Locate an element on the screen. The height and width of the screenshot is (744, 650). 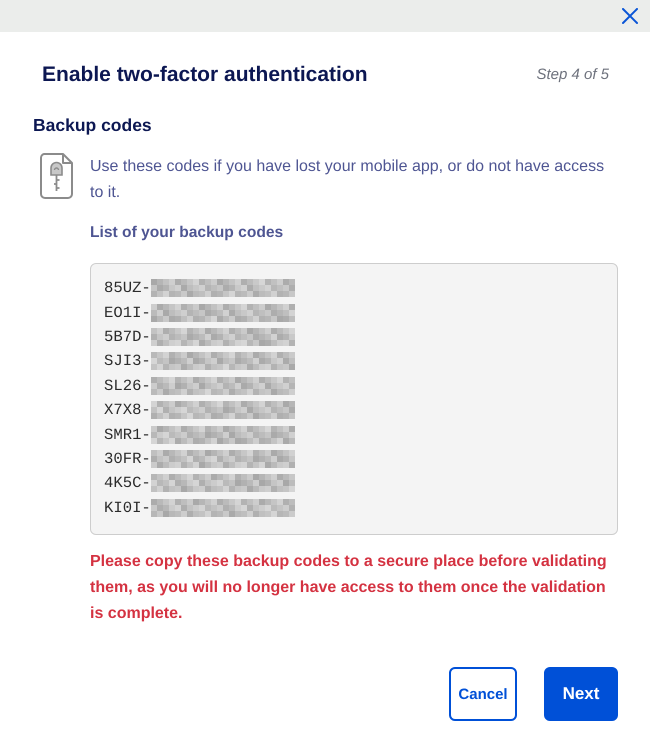
section-heading: Backup codes is located at coordinates (93, 125).